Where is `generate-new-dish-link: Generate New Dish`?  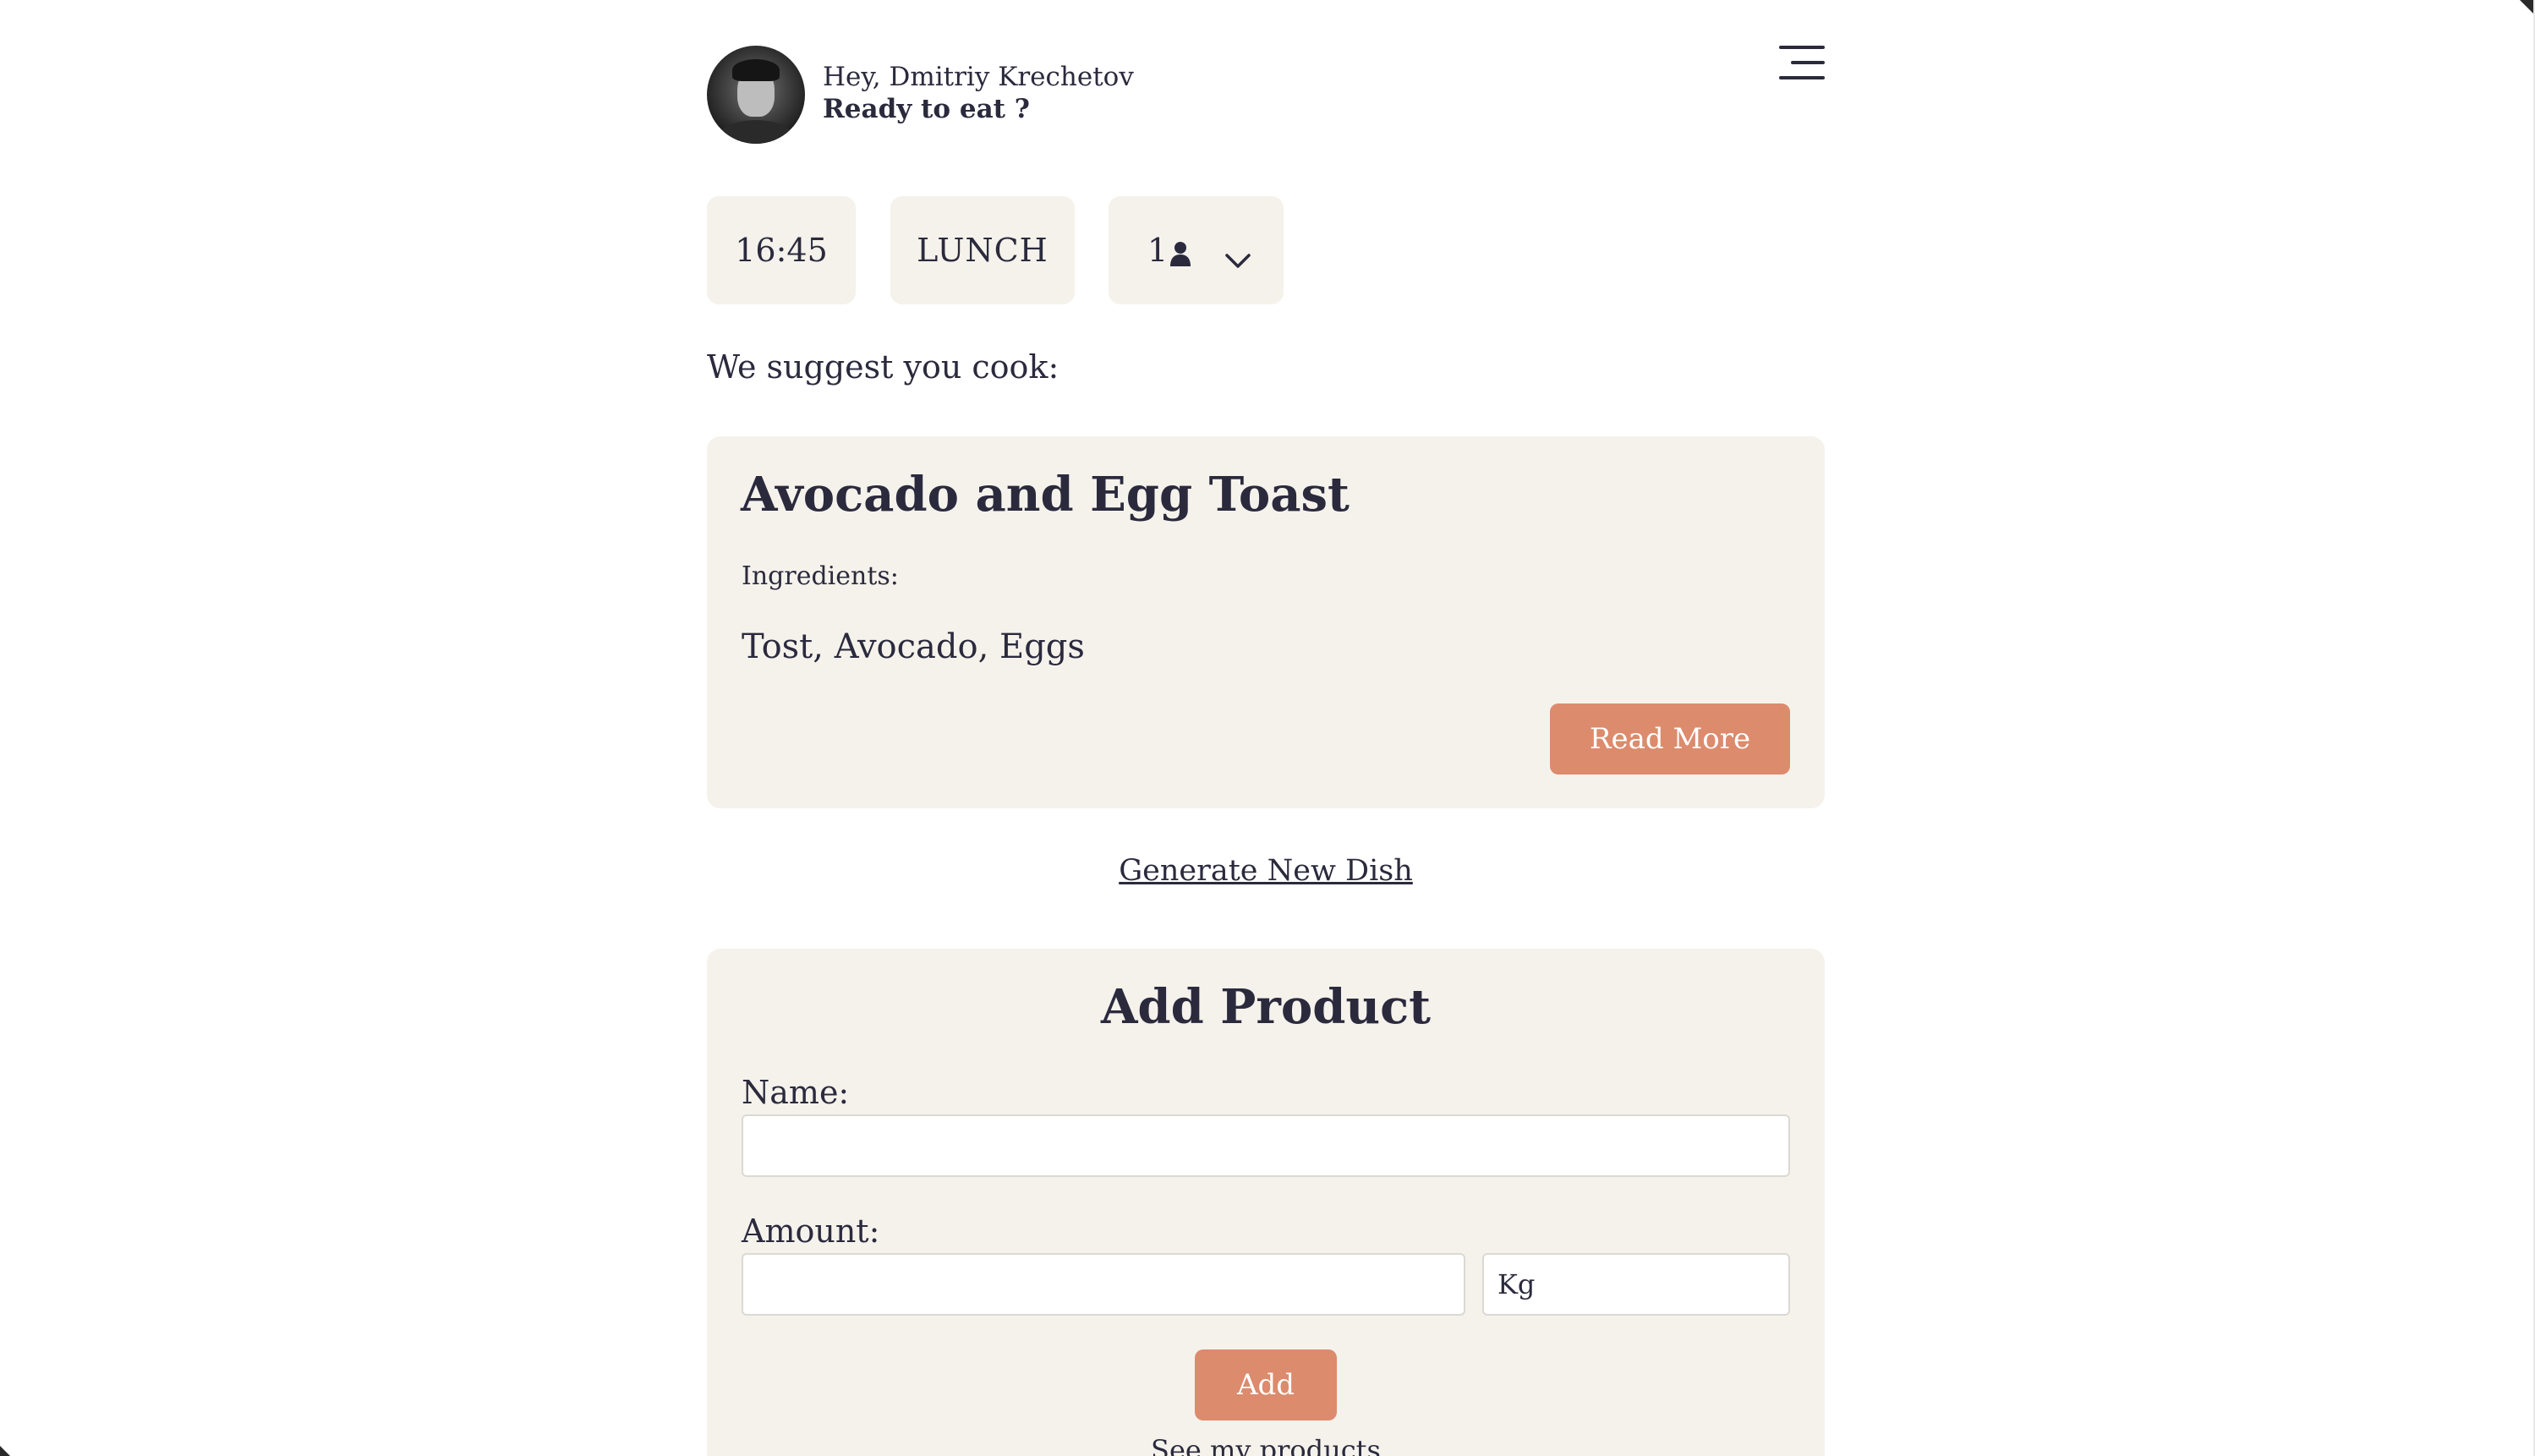 generate-new-dish-link: Generate New Dish is located at coordinates (1266, 871).